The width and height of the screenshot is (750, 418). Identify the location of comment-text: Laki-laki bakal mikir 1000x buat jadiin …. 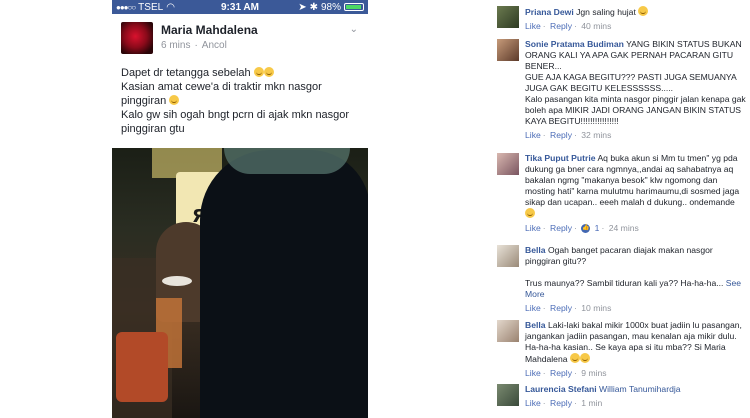
(633, 342).